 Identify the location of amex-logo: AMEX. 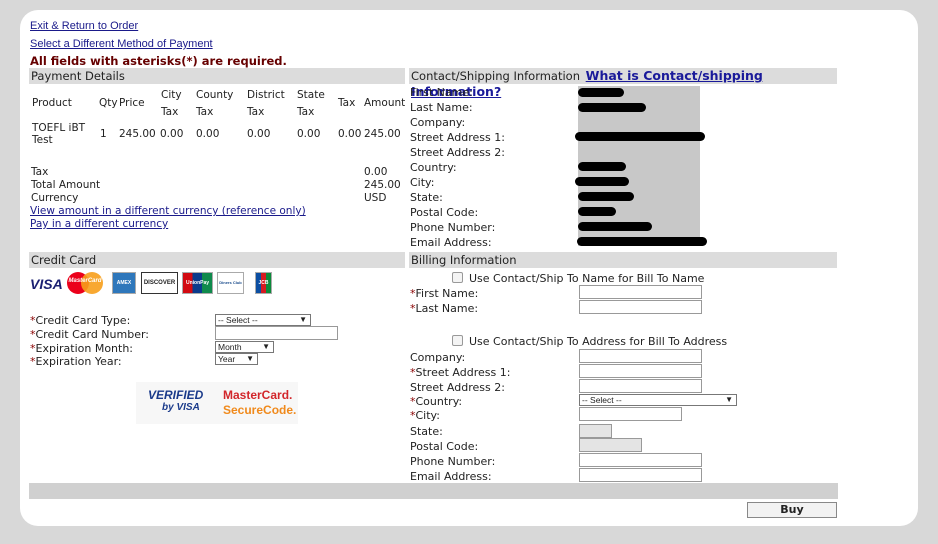
(124, 283).